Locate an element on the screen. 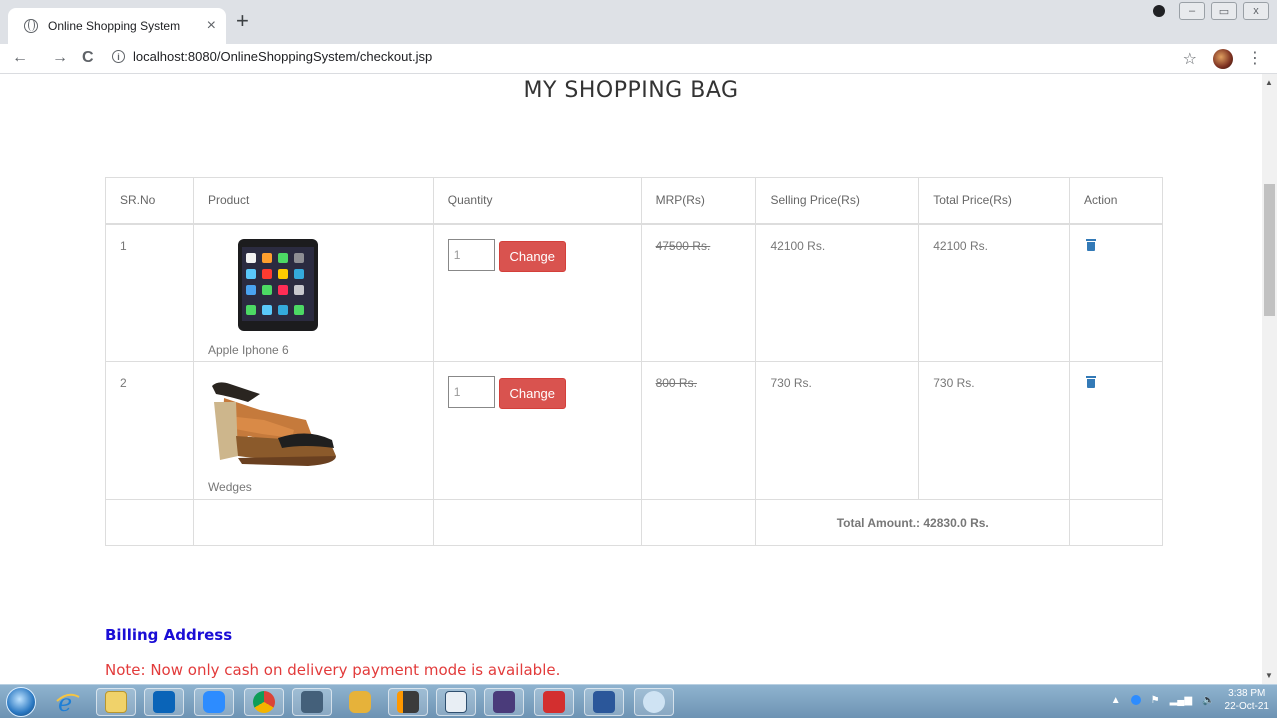  file-explorer-icon is located at coordinates (116, 702).